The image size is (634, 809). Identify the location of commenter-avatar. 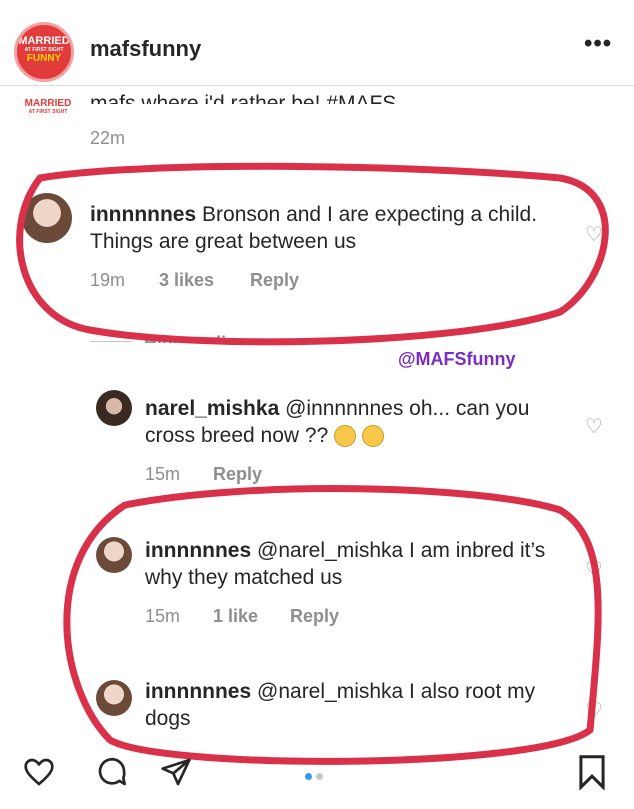
(47, 218).